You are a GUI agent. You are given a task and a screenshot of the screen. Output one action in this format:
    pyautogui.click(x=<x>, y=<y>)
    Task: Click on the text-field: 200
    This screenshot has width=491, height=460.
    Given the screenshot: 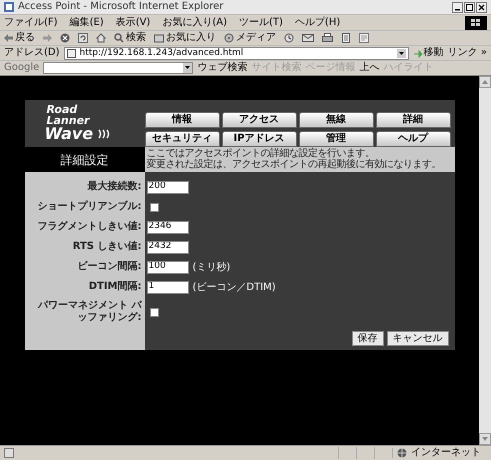 What is the action you would take?
    pyautogui.click(x=167, y=187)
    